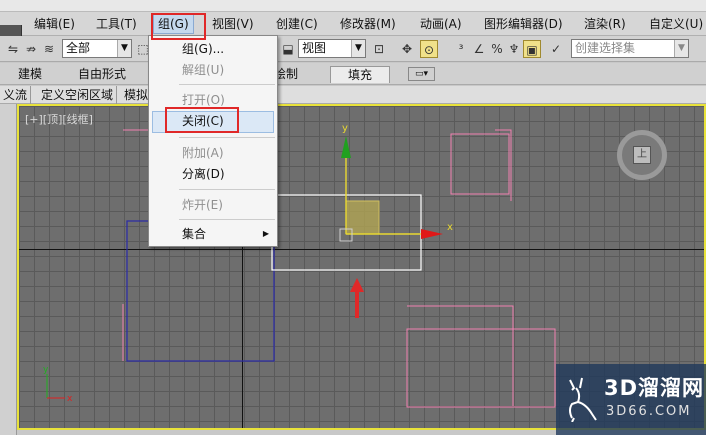 The image size is (706, 435). What do you see at coordinates (78, 48) in the screenshot?
I see `selection-filter-value: 全部` at bounding box center [78, 48].